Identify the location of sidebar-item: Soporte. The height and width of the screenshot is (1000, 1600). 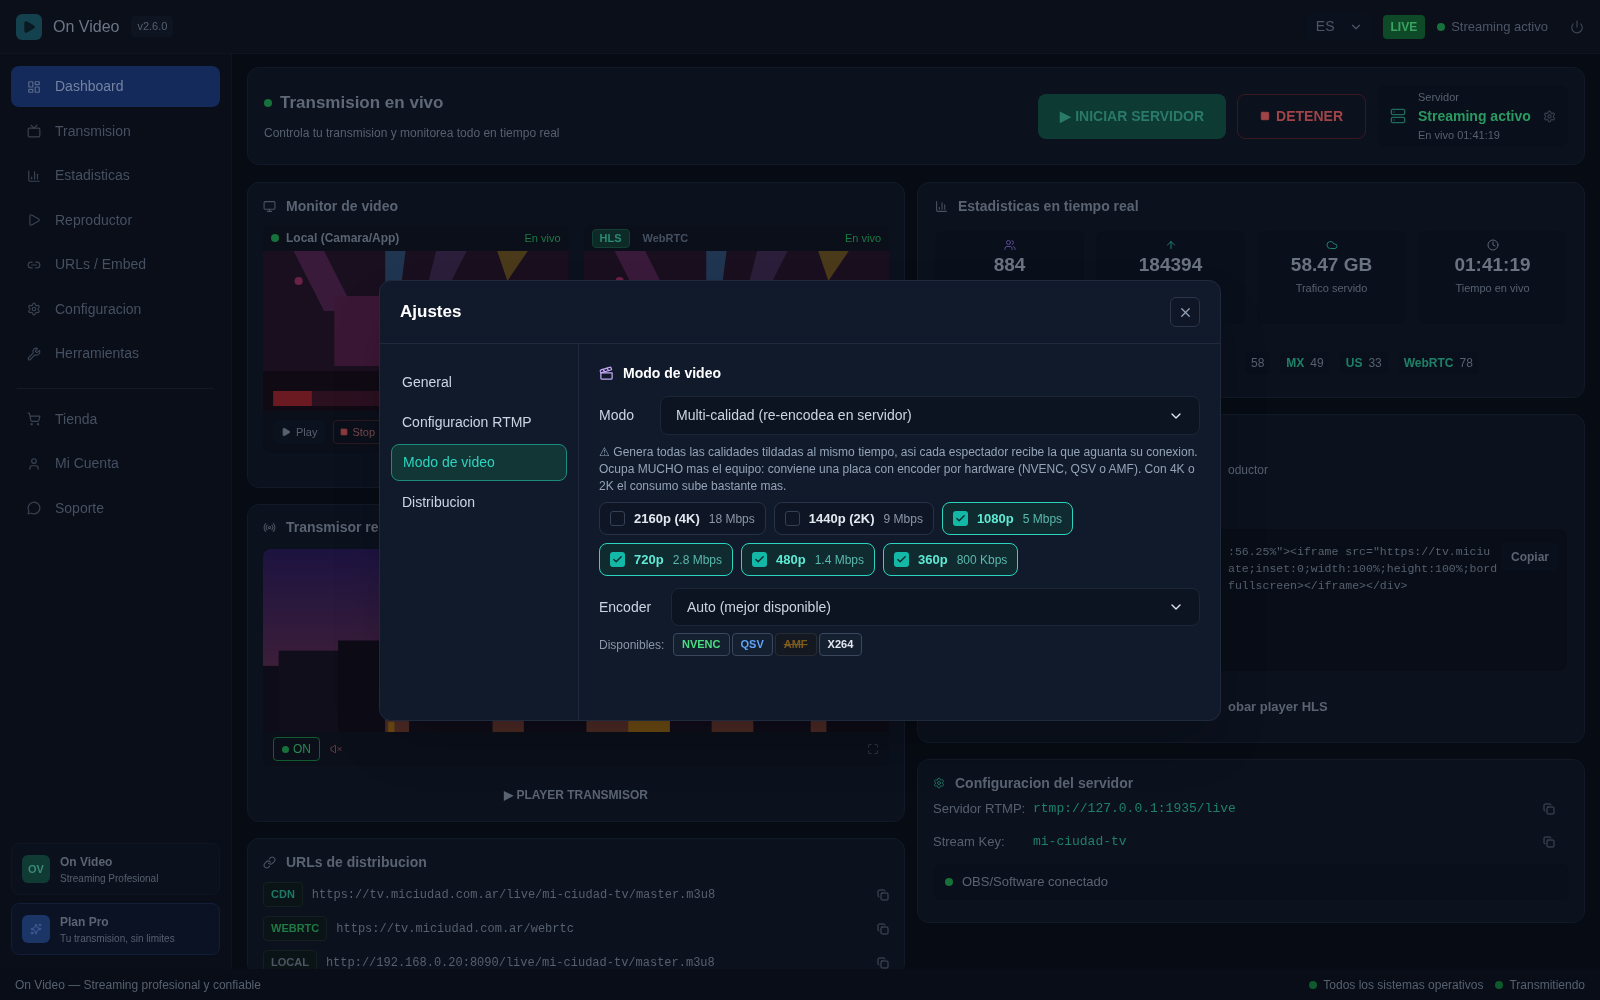
(115, 508).